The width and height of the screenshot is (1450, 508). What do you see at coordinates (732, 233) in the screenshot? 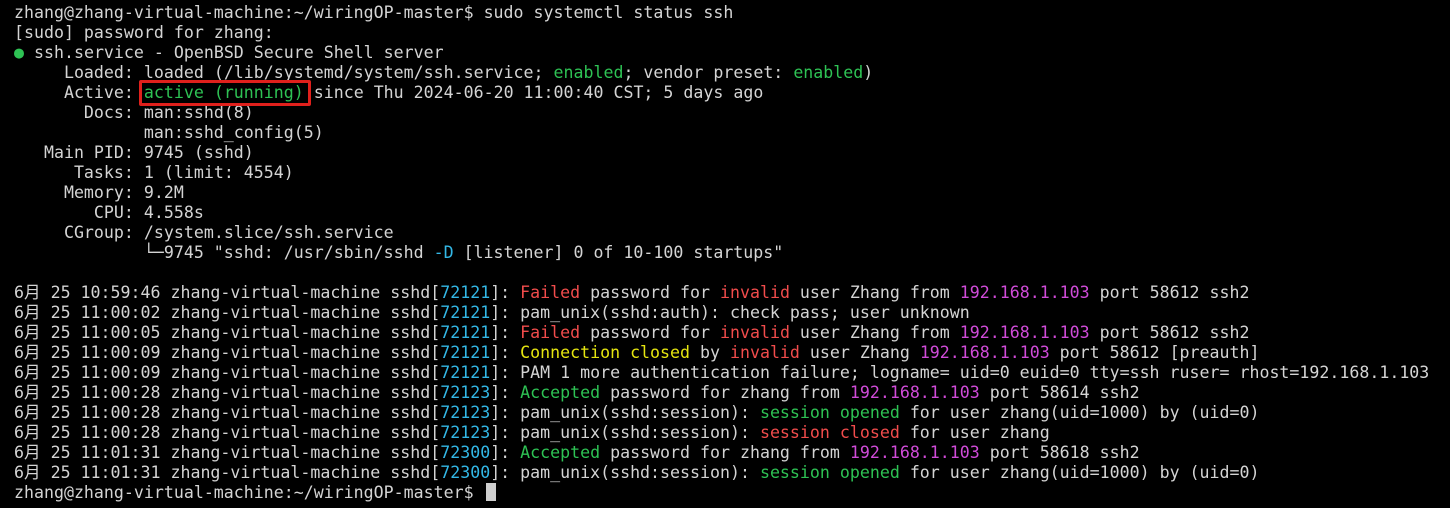
I see `cgroup-line: CGroup: /system.slice/ssh.service` at bounding box center [732, 233].